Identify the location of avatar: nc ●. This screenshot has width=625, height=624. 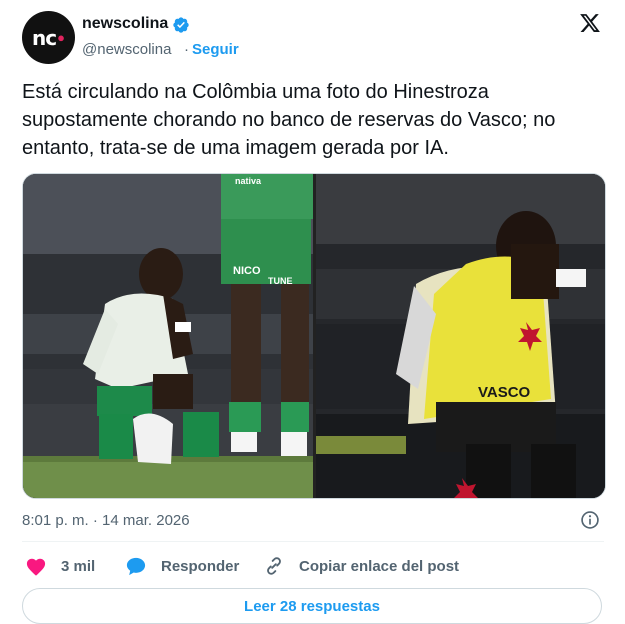
(48, 37).